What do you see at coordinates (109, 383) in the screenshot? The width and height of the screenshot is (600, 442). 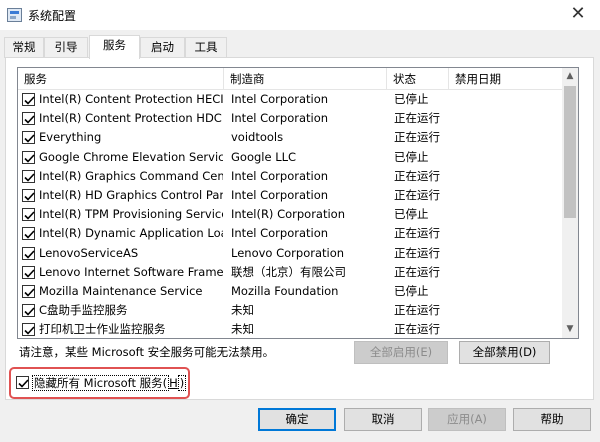 I see `hide-microsoft-services-label: 隐藏所有 Microsoft 服务(H)` at bounding box center [109, 383].